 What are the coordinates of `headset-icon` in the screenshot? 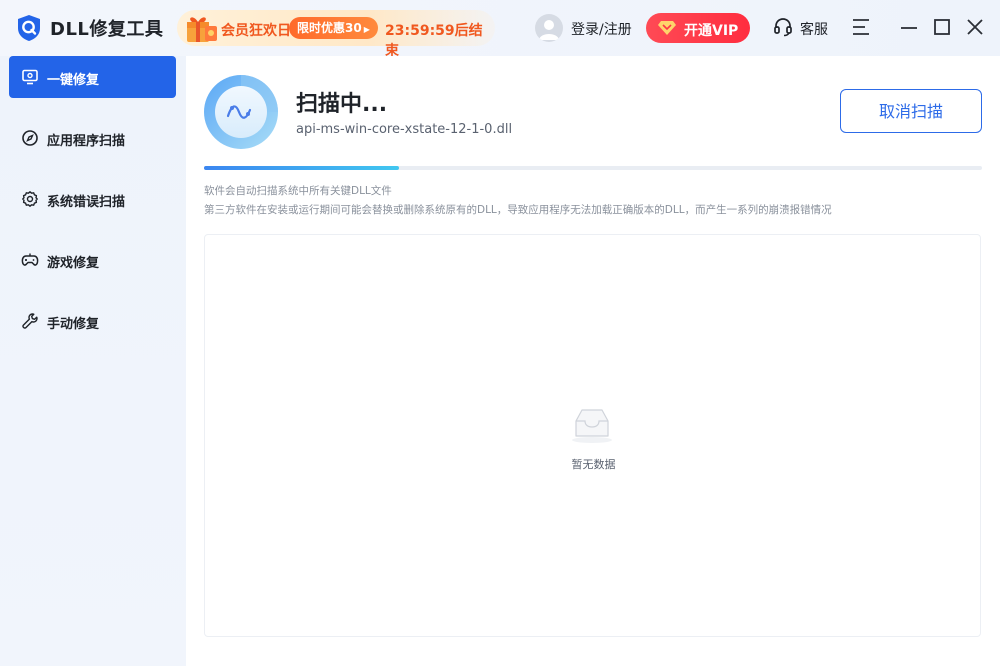 It's located at (783, 27).